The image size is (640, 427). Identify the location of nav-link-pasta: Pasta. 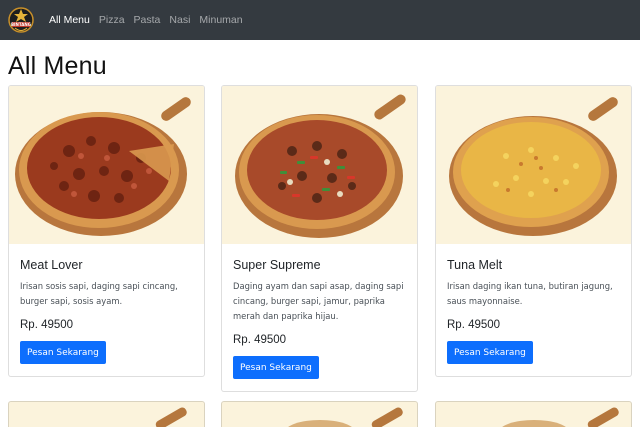
(147, 20).